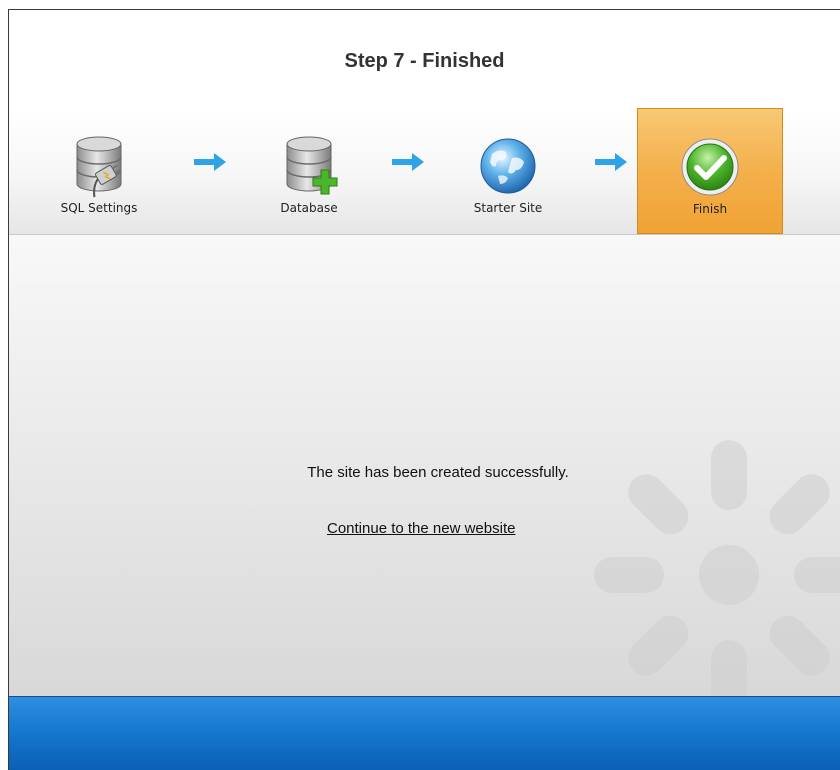 The width and height of the screenshot is (840, 770). Describe the element at coordinates (424, 733) in the screenshot. I see `footer-bar` at that location.